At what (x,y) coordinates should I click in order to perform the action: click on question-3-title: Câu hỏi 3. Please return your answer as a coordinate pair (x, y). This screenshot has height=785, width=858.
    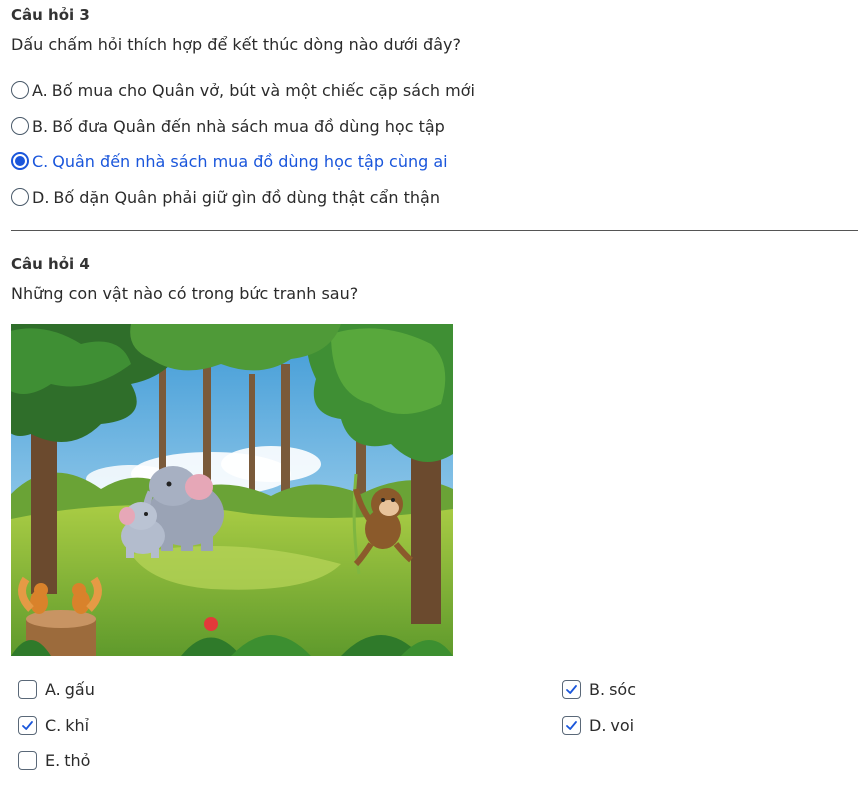
    Looking at the image, I should click on (50, 15).